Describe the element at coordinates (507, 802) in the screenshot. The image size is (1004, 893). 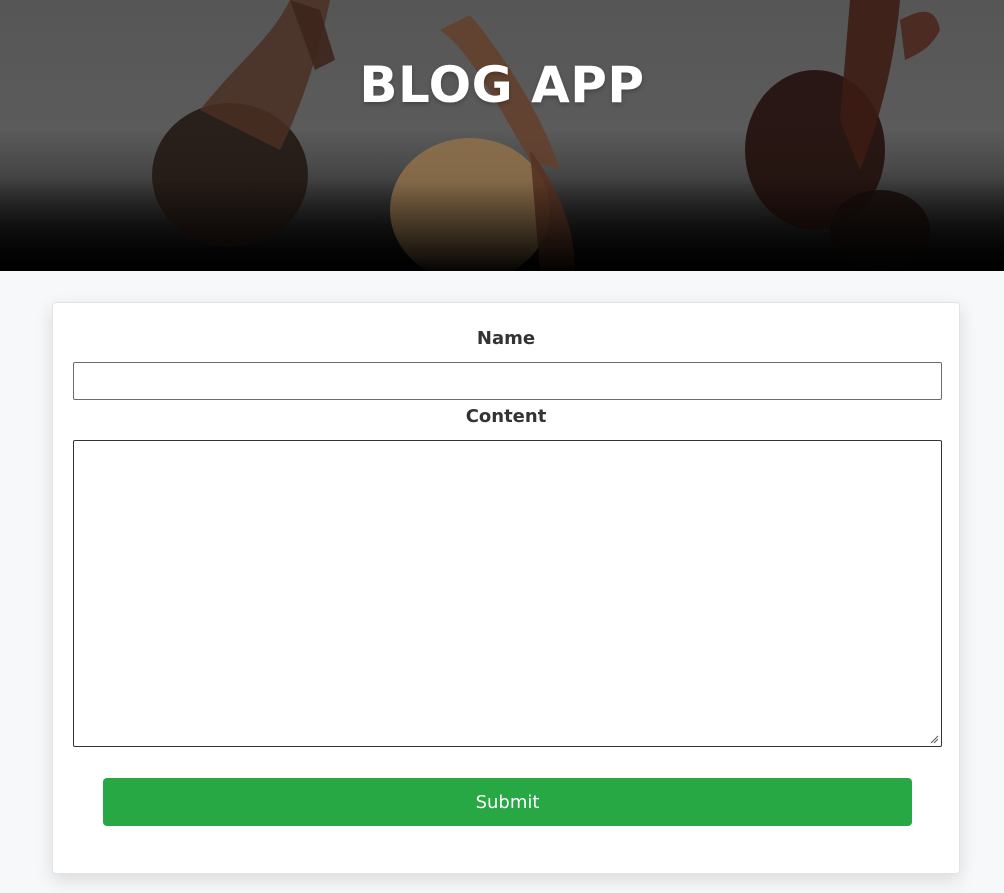
I see `submit-button: Submit` at that location.